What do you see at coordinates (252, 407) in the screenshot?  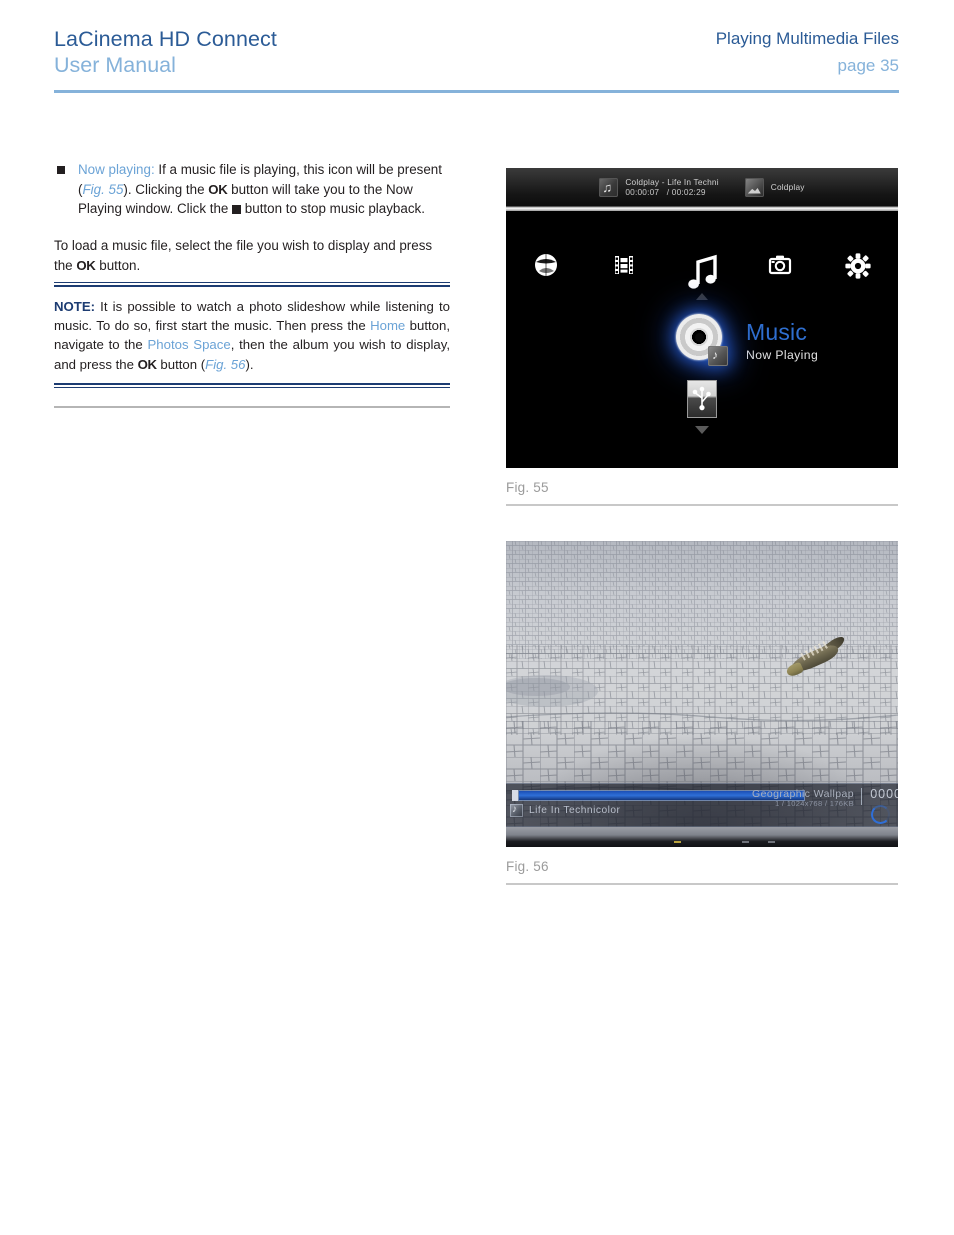 I see `section-divider-gray` at bounding box center [252, 407].